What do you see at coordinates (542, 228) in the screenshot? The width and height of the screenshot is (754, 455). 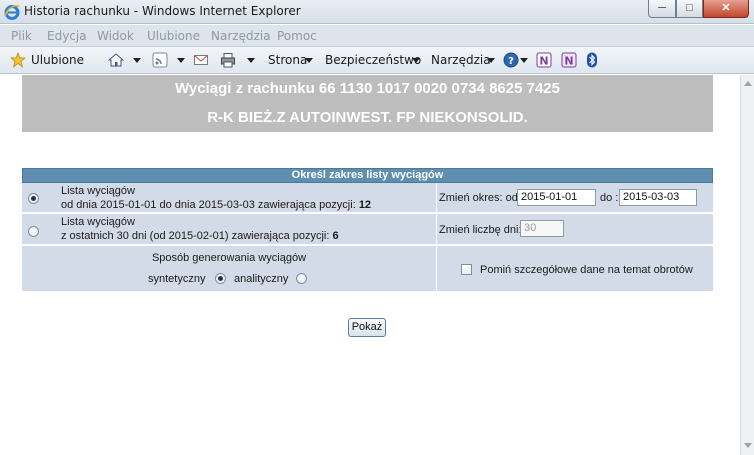 I see `days-count-input: 30` at bounding box center [542, 228].